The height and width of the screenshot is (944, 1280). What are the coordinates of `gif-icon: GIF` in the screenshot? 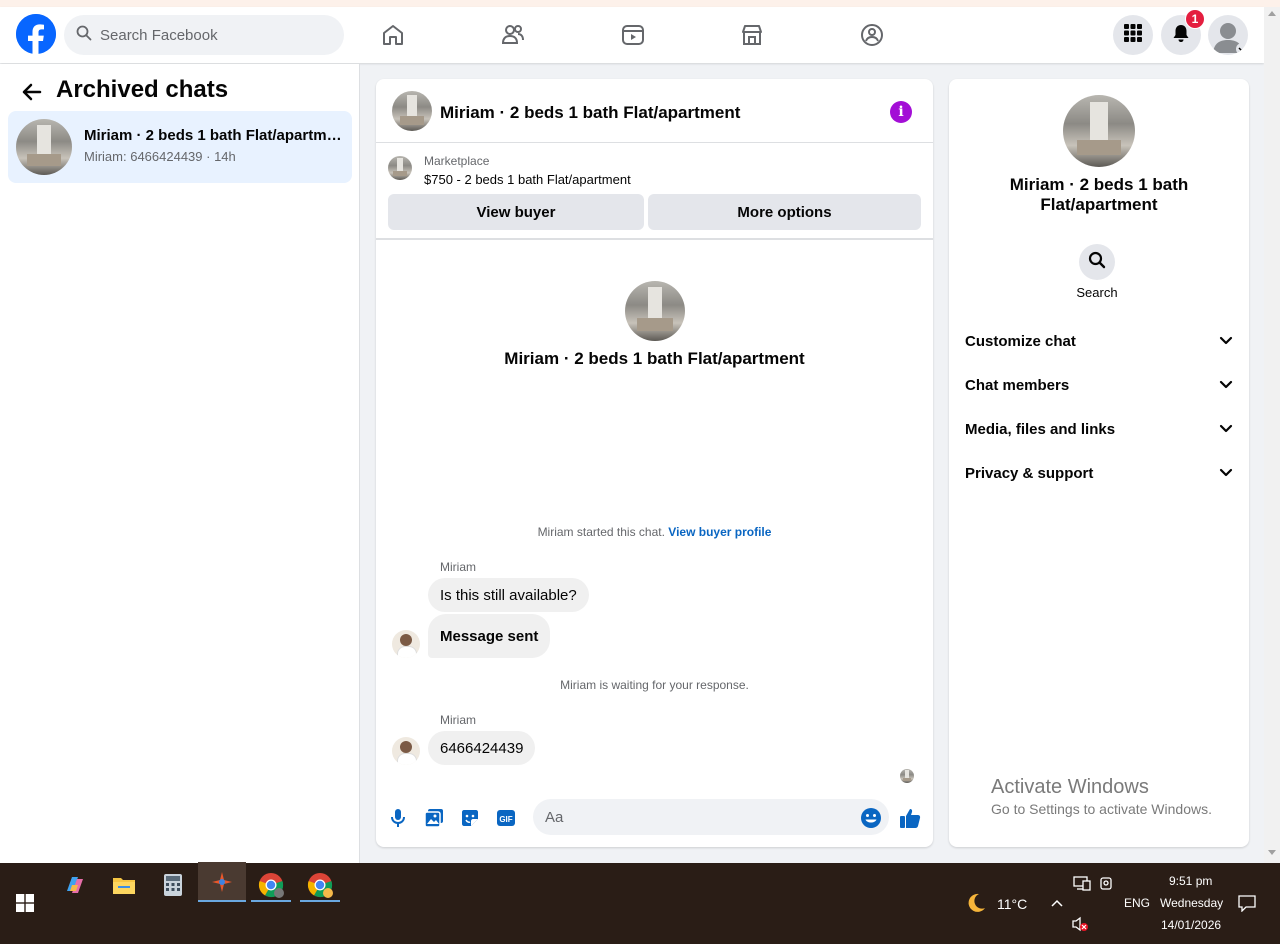 It's located at (506, 818).